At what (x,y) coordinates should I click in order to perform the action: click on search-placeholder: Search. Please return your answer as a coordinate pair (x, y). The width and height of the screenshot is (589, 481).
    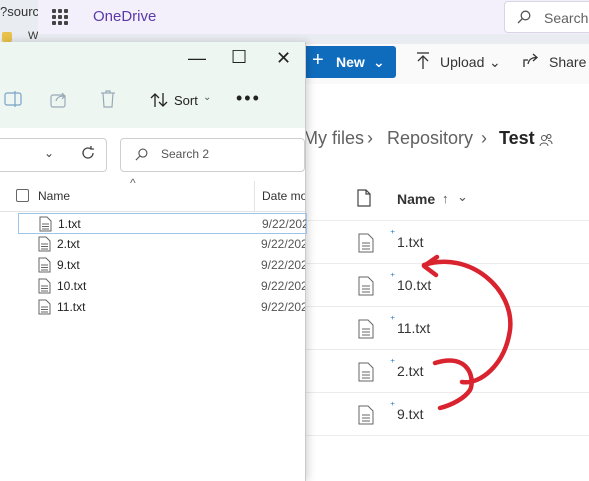
    Looking at the image, I should click on (566, 18).